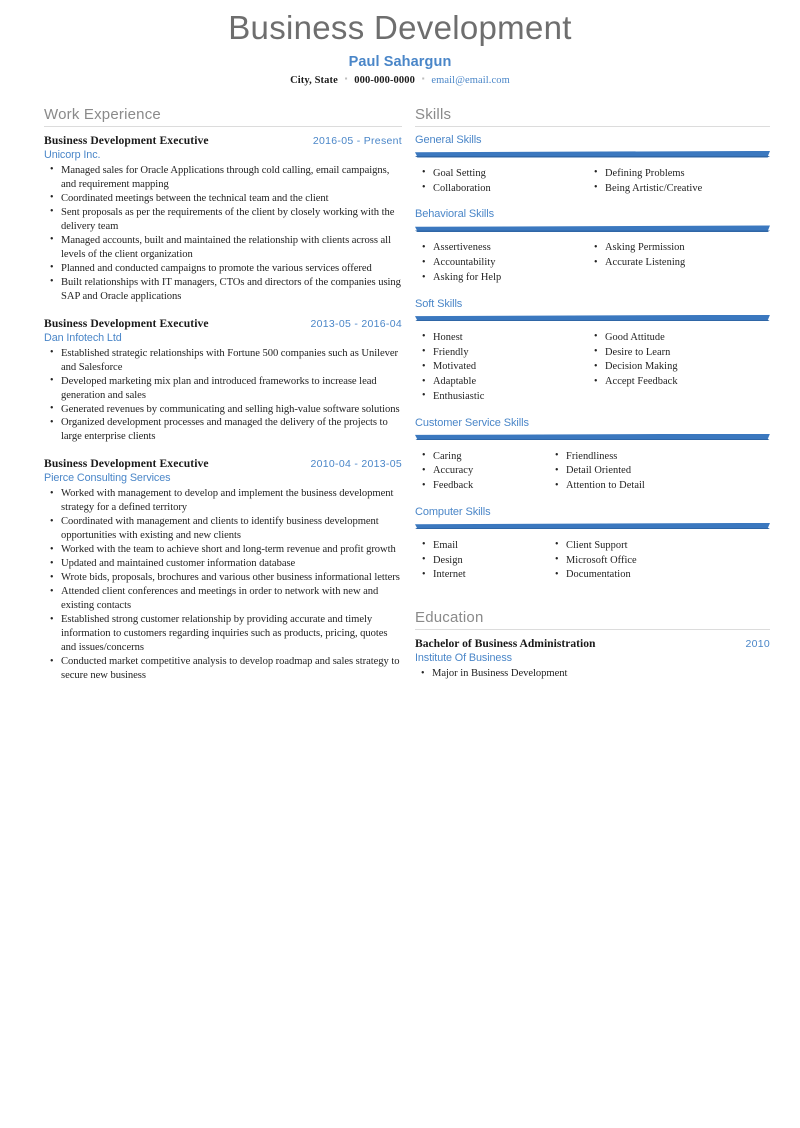  I want to click on skill-column: EmailDesignInternet, so click(481, 560).